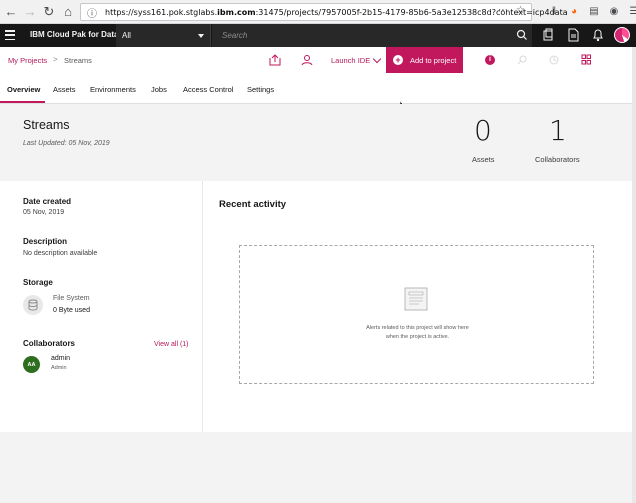 This screenshot has width=636, height=503. I want to click on app-header: IBM Cloud Pak for Data All, so click(318, 35).